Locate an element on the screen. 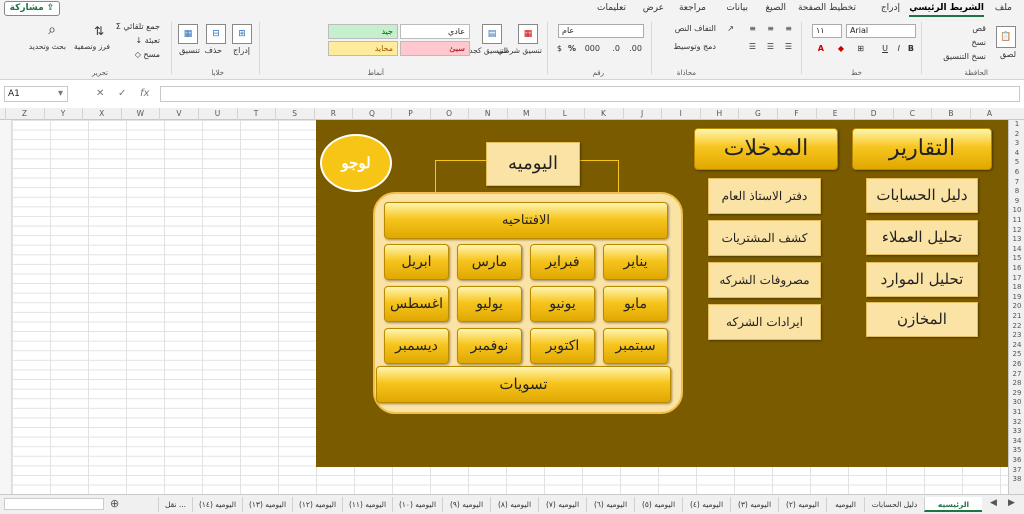 The width and height of the screenshot is (1024, 514). row-header: 37 is located at coordinates (1016, 471).